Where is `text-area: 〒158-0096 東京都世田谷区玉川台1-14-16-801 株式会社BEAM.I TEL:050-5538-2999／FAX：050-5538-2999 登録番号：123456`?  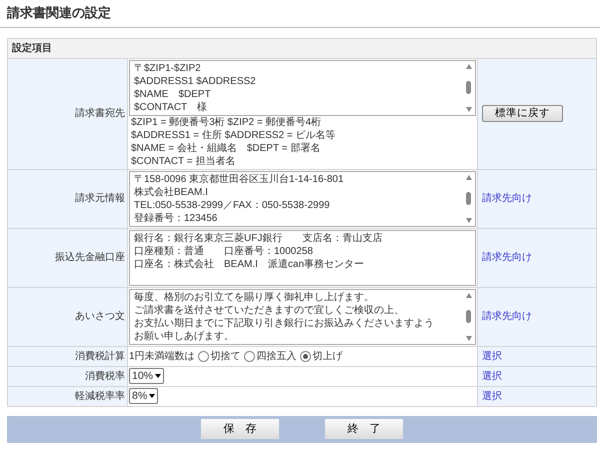 text-area: 〒158-0096 東京都世田谷区玉川台1-14-16-801 株式会社BEAM.I TEL:050-5538-2999／FAX：050-5538-2999 登録番号：123456 is located at coordinates (302, 198).